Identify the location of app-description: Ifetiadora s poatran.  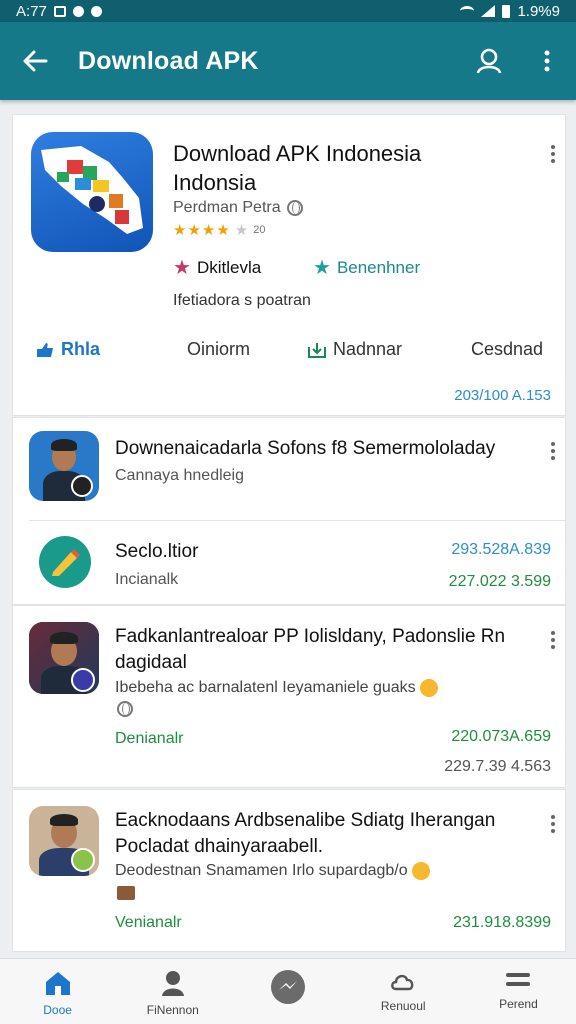
(242, 300).